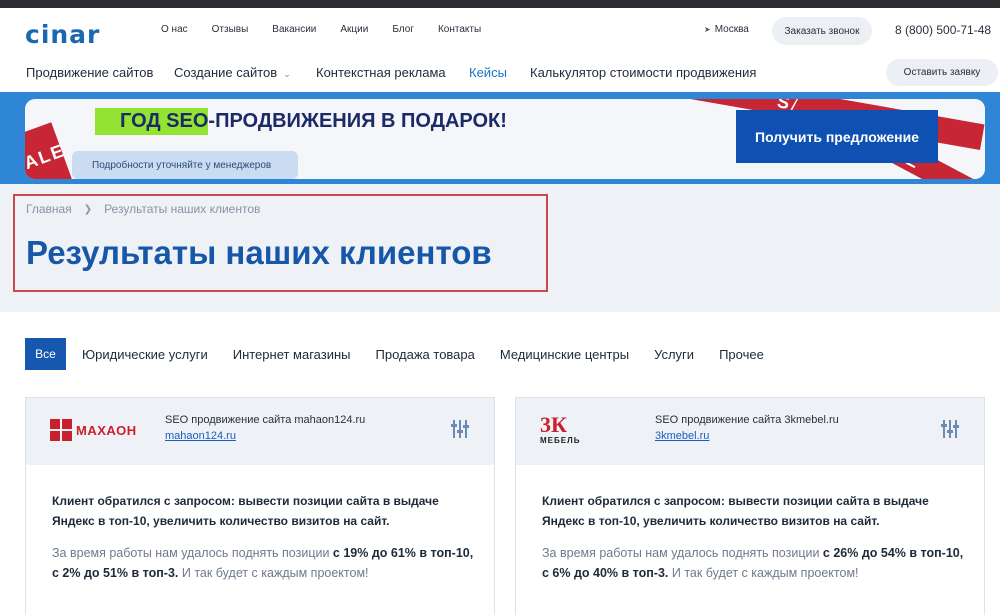 The width and height of the screenshot is (1000, 615). What do you see at coordinates (564, 354) in the screenshot?
I see `filter-medical: Медицинские центры` at bounding box center [564, 354].